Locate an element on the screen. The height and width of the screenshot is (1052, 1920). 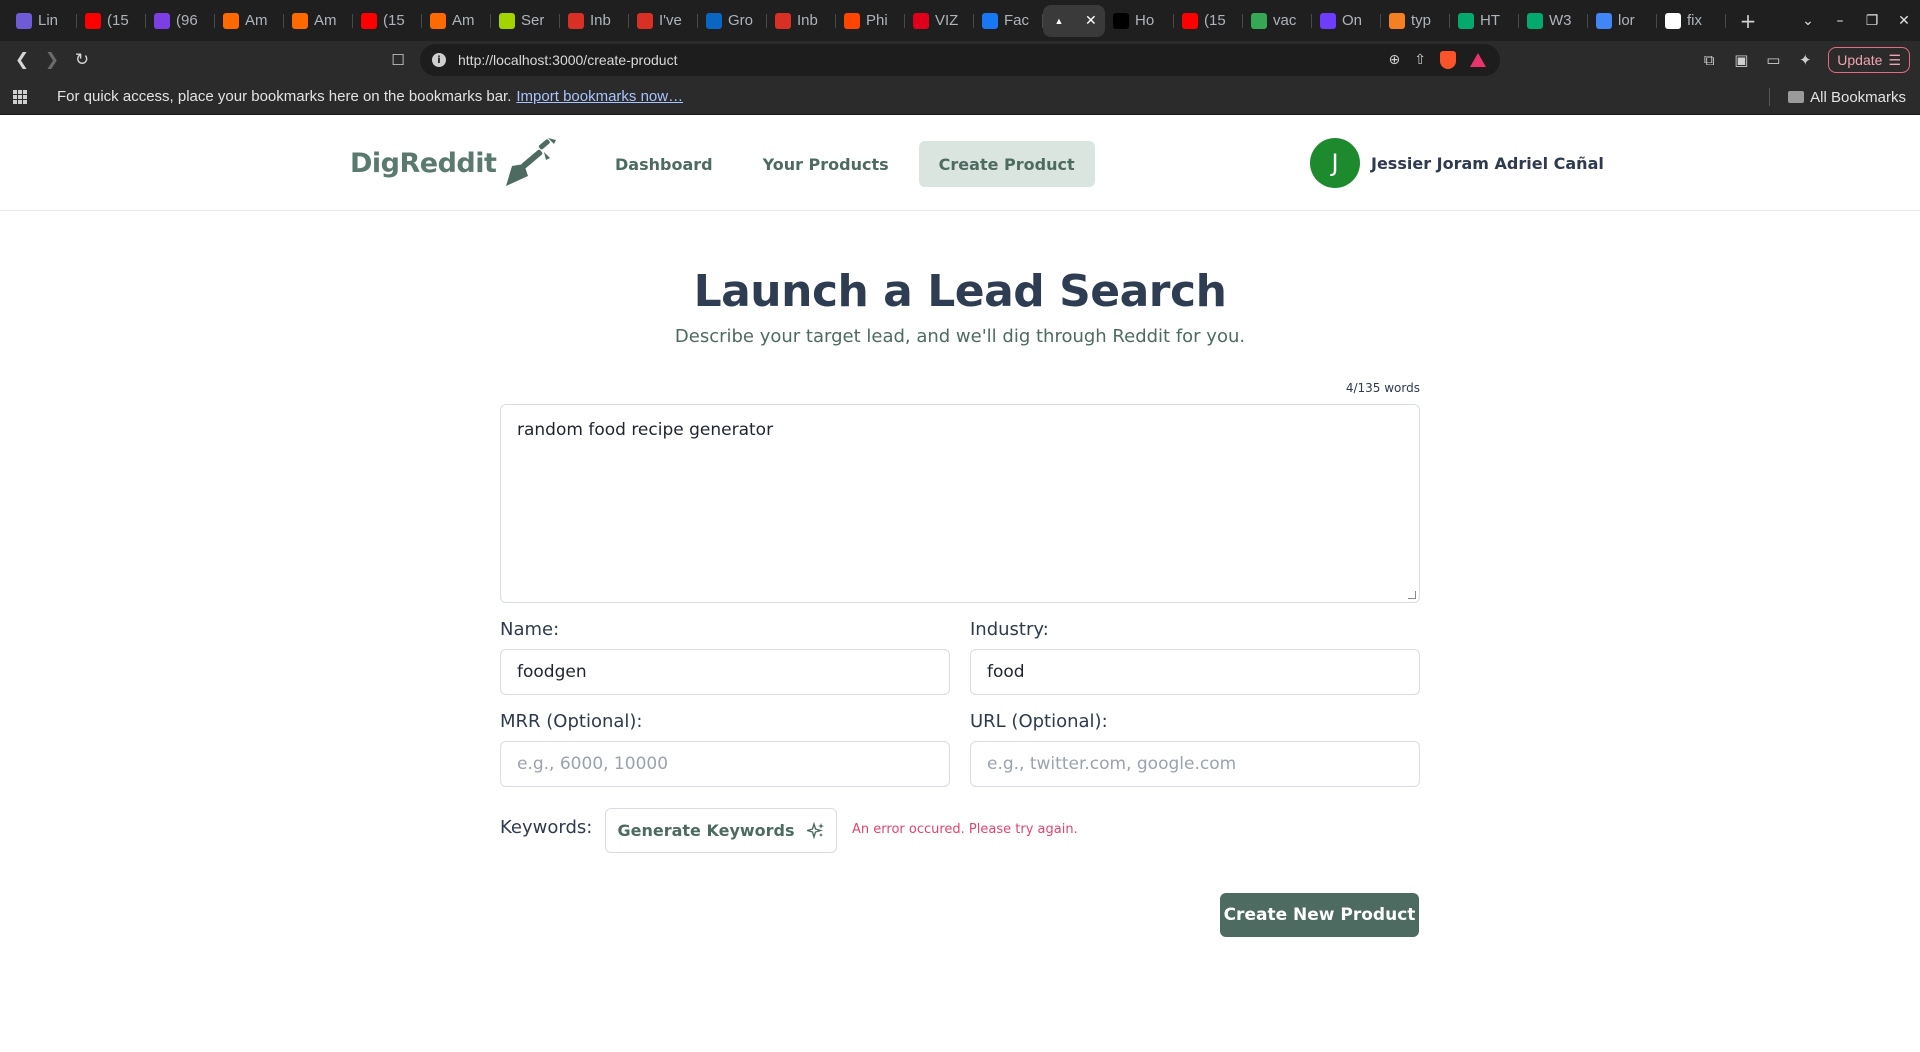
sidebar-icon: ▣ is located at coordinates (1741, 60).